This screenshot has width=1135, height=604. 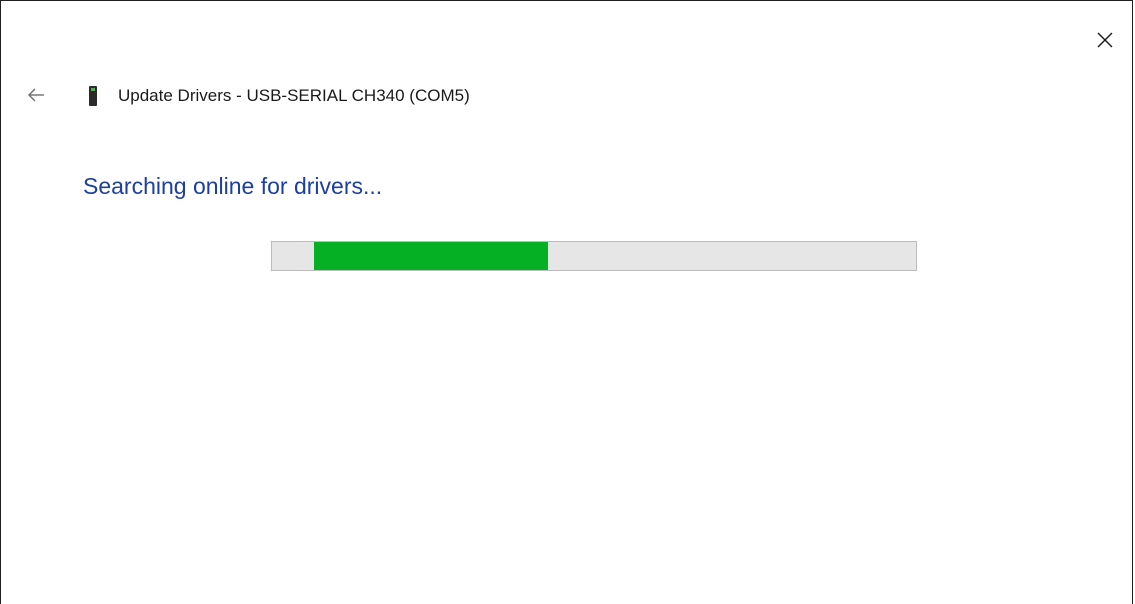 What do you see at coordinates (430, 256) in the screenshot?
I see `progress-bar-fill` at bounding box center [430, 256].